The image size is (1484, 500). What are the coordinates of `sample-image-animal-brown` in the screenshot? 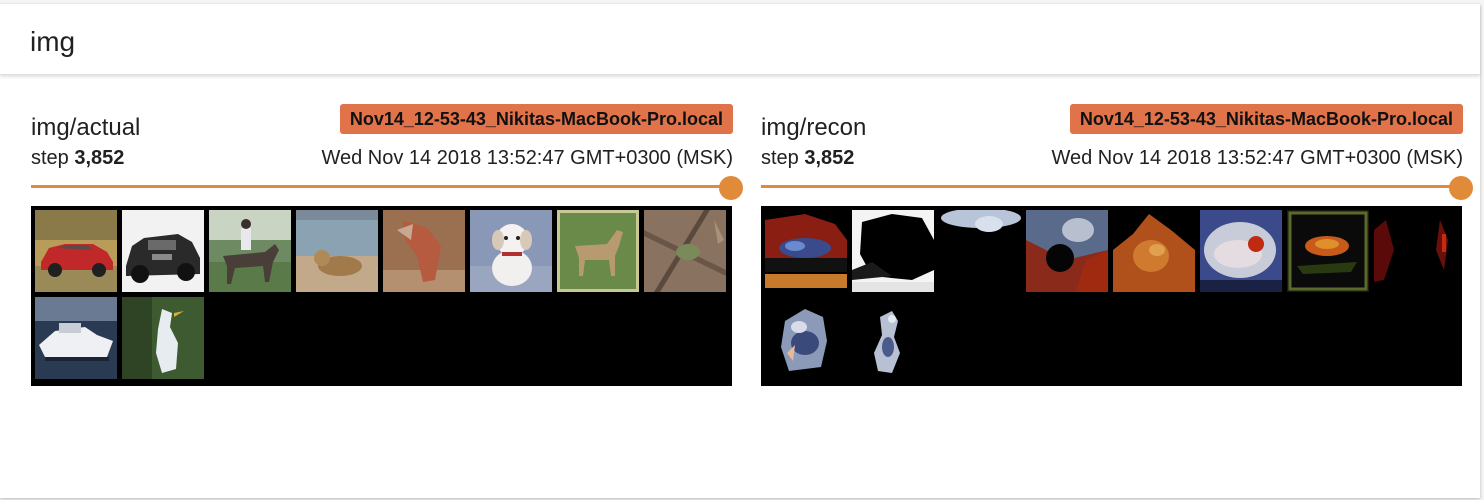 It's located at (424, 251).